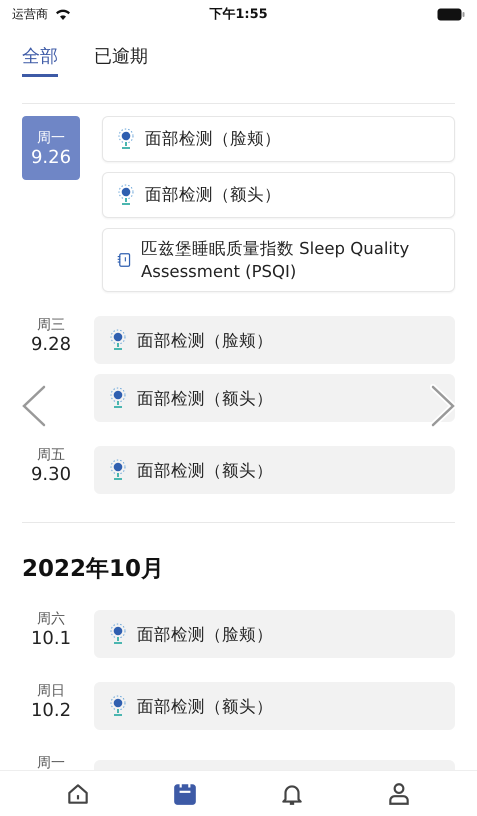 The image size is (477, 816). I want to click on battery-icon, so click(451, 14).